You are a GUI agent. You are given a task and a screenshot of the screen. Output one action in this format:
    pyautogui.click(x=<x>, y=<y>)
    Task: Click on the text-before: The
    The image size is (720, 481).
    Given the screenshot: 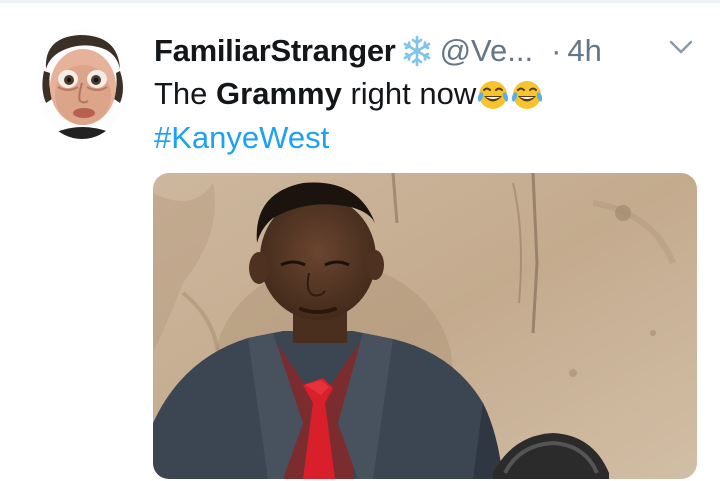 What is the action you would take?
    pyautogui.click(x=185, y=93)
    